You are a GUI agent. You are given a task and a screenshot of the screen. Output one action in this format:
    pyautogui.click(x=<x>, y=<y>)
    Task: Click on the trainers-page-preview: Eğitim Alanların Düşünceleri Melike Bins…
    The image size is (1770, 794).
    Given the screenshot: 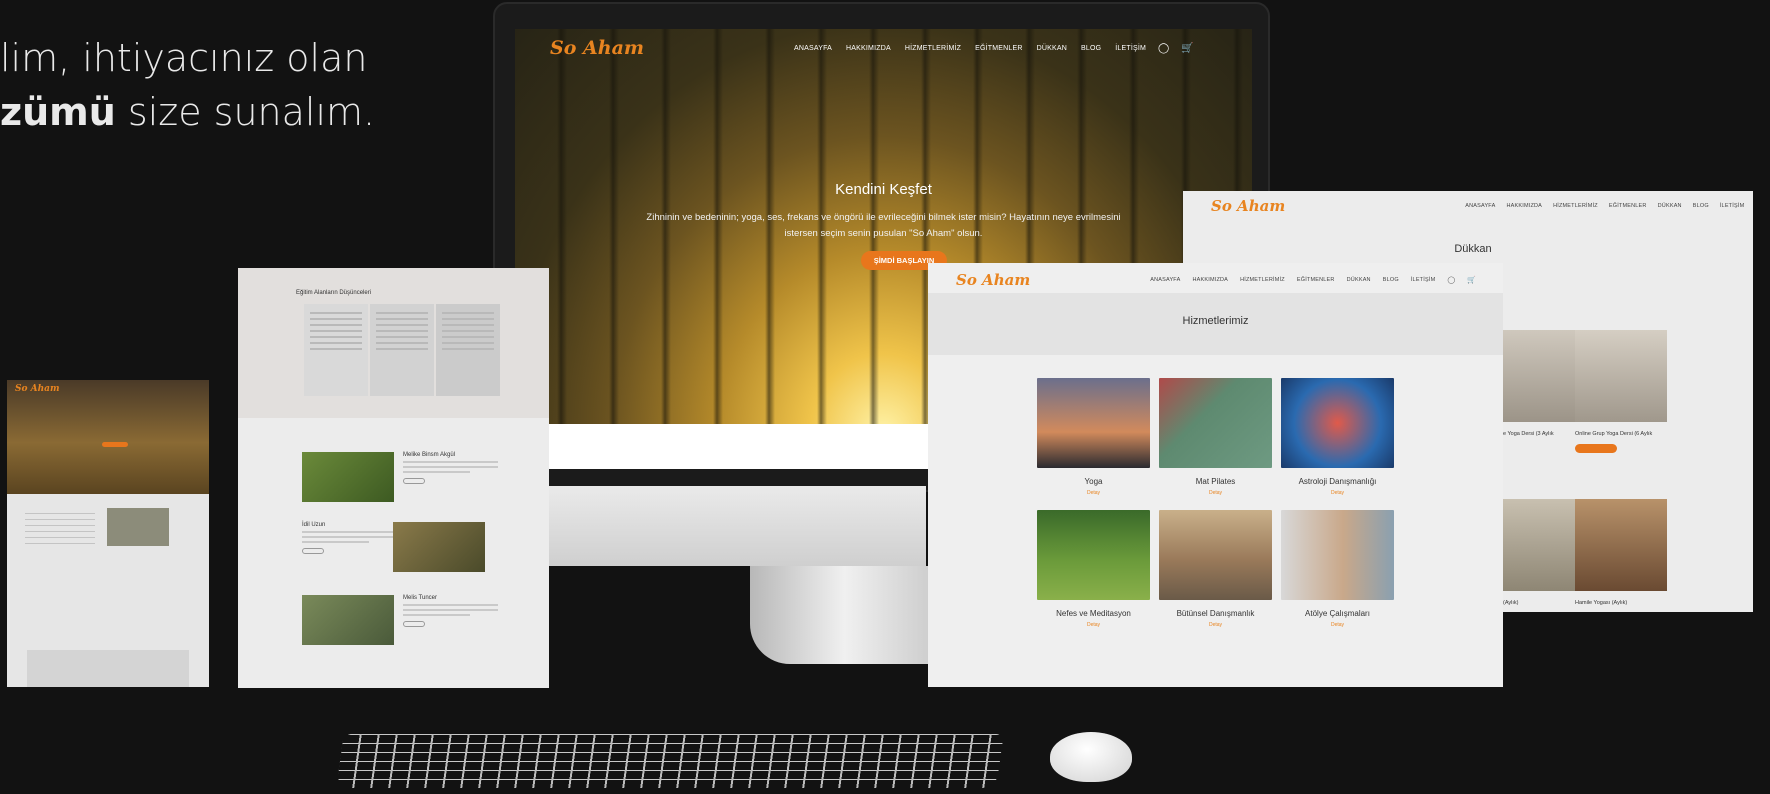 What is the action you would take?
    pyautogui.click(x=393, y=478)
    